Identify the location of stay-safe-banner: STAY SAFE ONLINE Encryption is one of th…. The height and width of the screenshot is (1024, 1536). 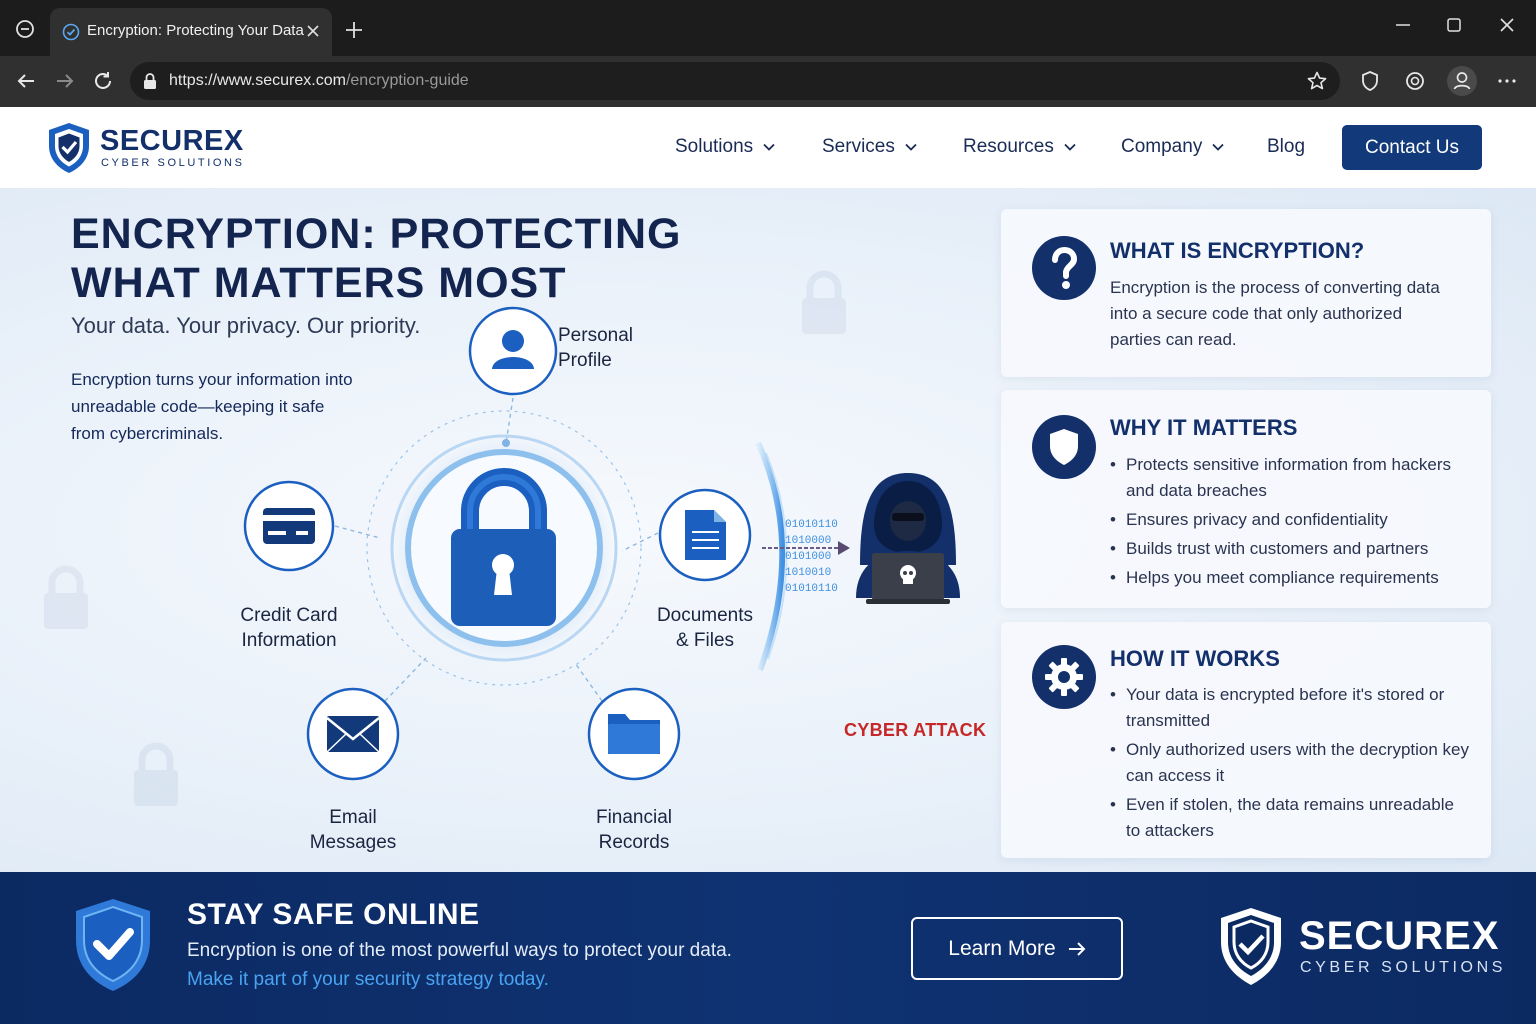
(768, 948).